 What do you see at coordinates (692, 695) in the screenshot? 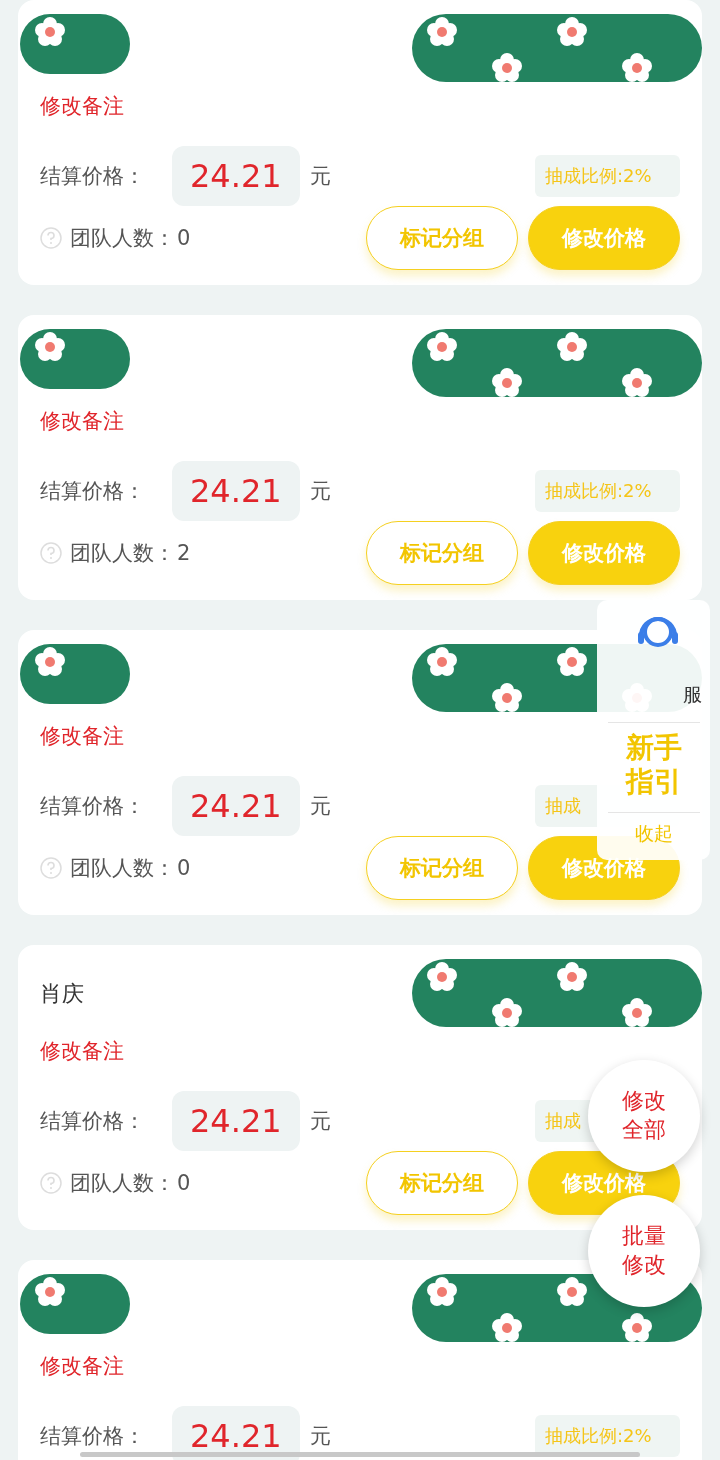
I see `service-label: 服` at bounding box center [692, 695].